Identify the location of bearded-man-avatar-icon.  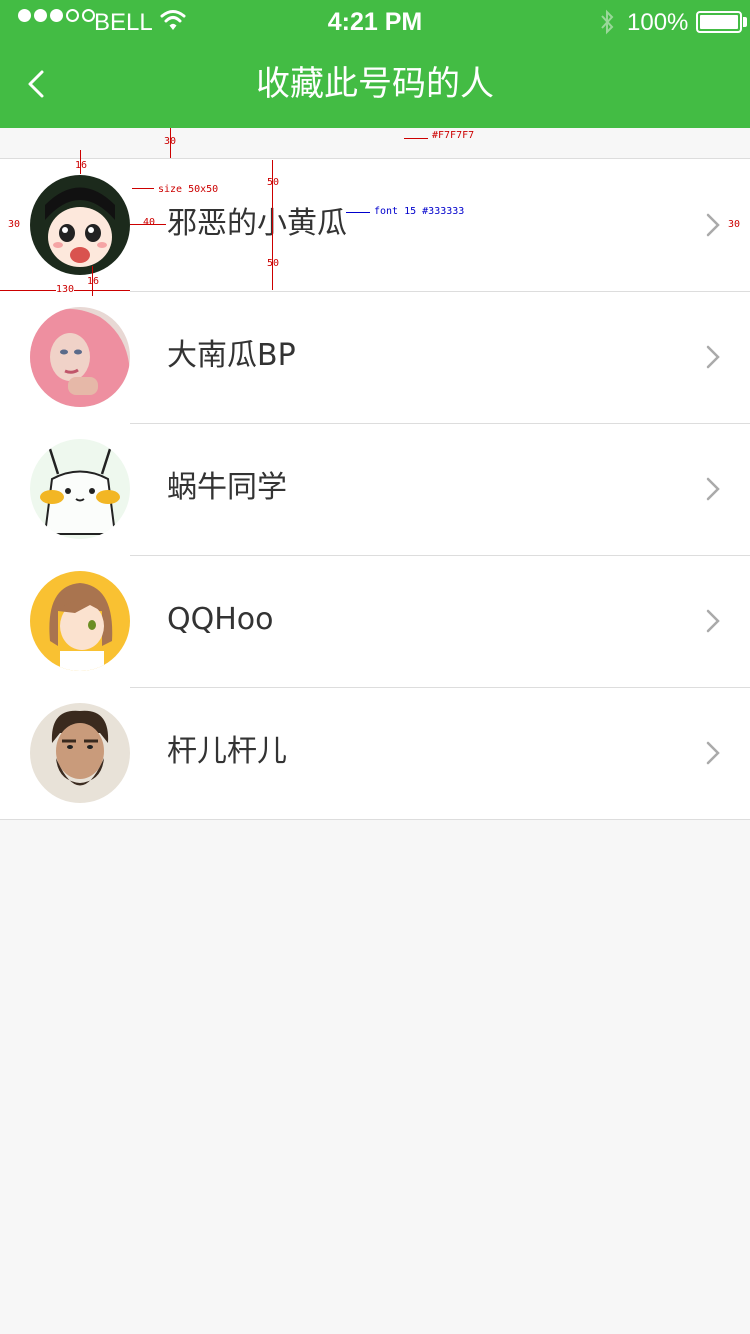
(80, 753).